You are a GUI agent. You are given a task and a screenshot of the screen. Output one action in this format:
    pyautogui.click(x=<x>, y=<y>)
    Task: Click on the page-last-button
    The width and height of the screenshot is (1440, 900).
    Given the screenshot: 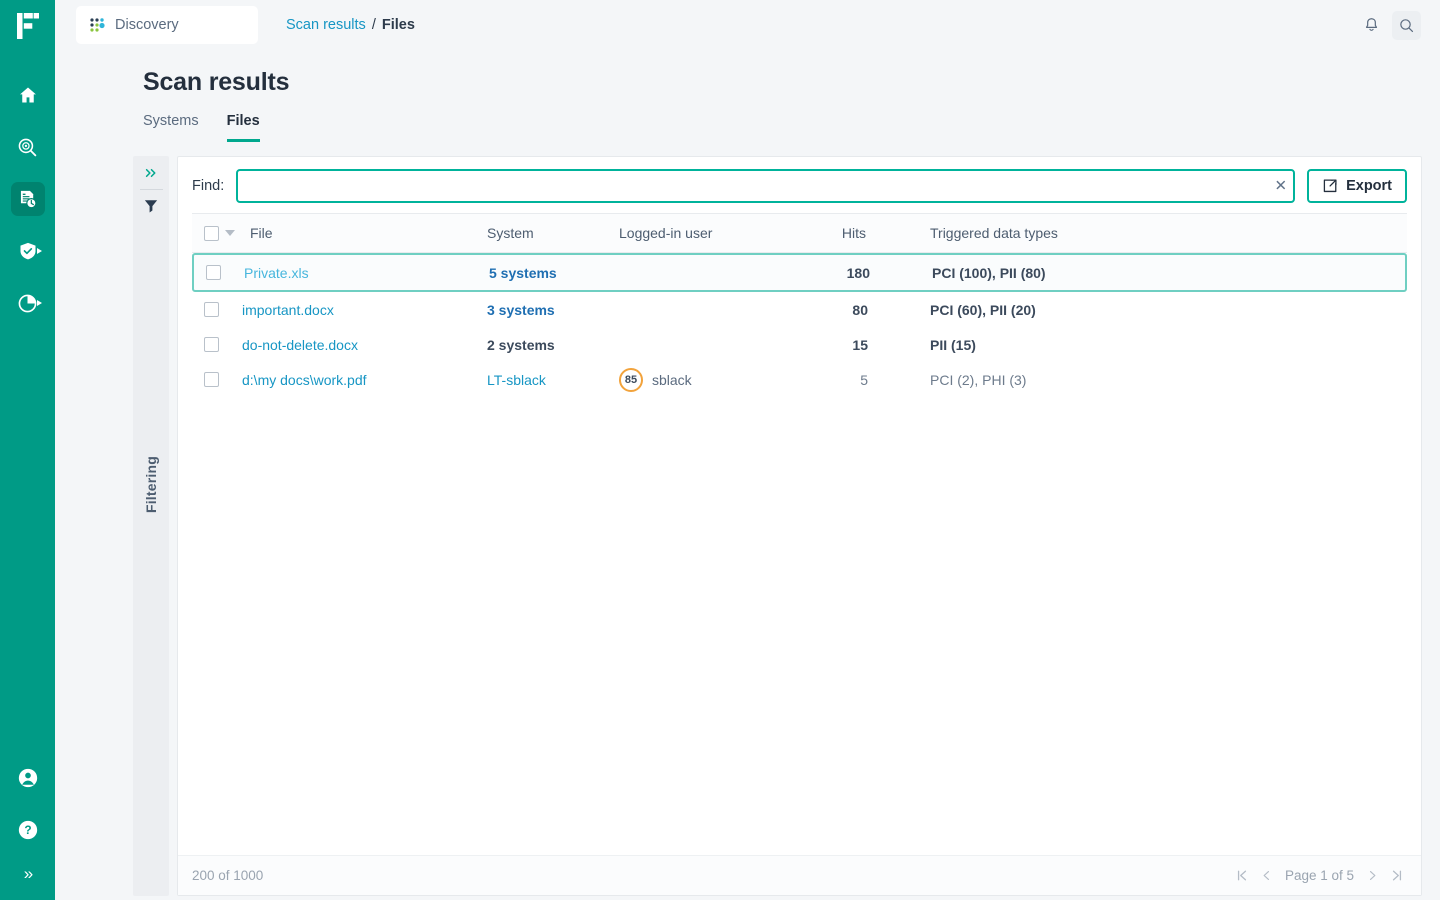 What is the action you would take?
    pyautogui.click(x=1397, y=875)
    